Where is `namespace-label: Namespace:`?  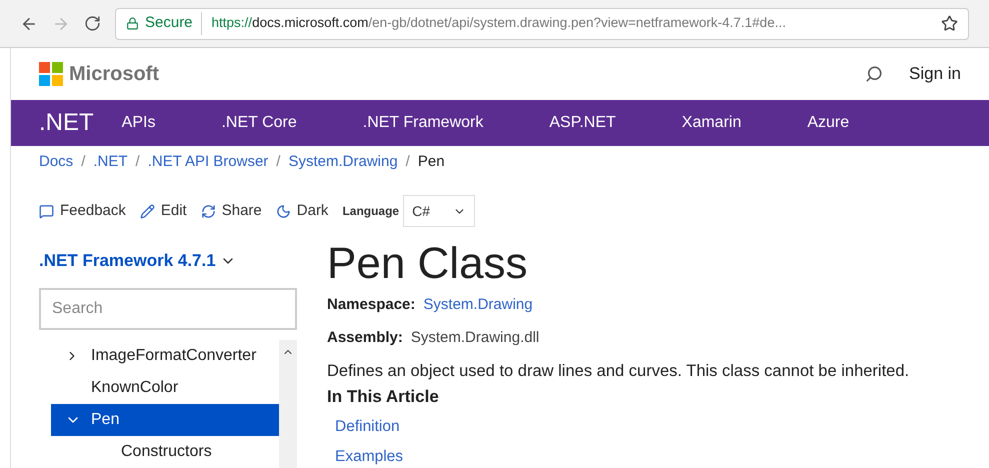 namespace-label: Namespace: is located at coordinates (371, 305).